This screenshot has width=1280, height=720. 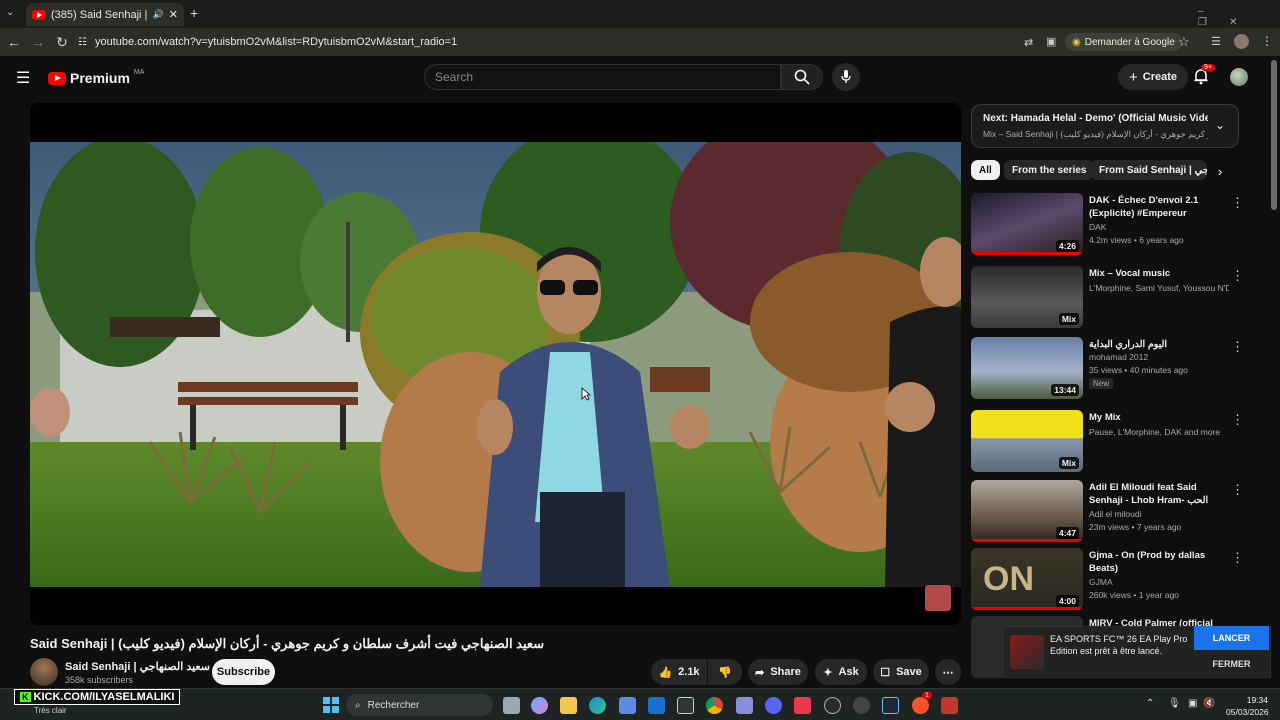 What do you see at coordinates (419, 705) in the screenshot?
I see `taskbar-search: ⌕ Rechercher` at bounding box center [419, 705].